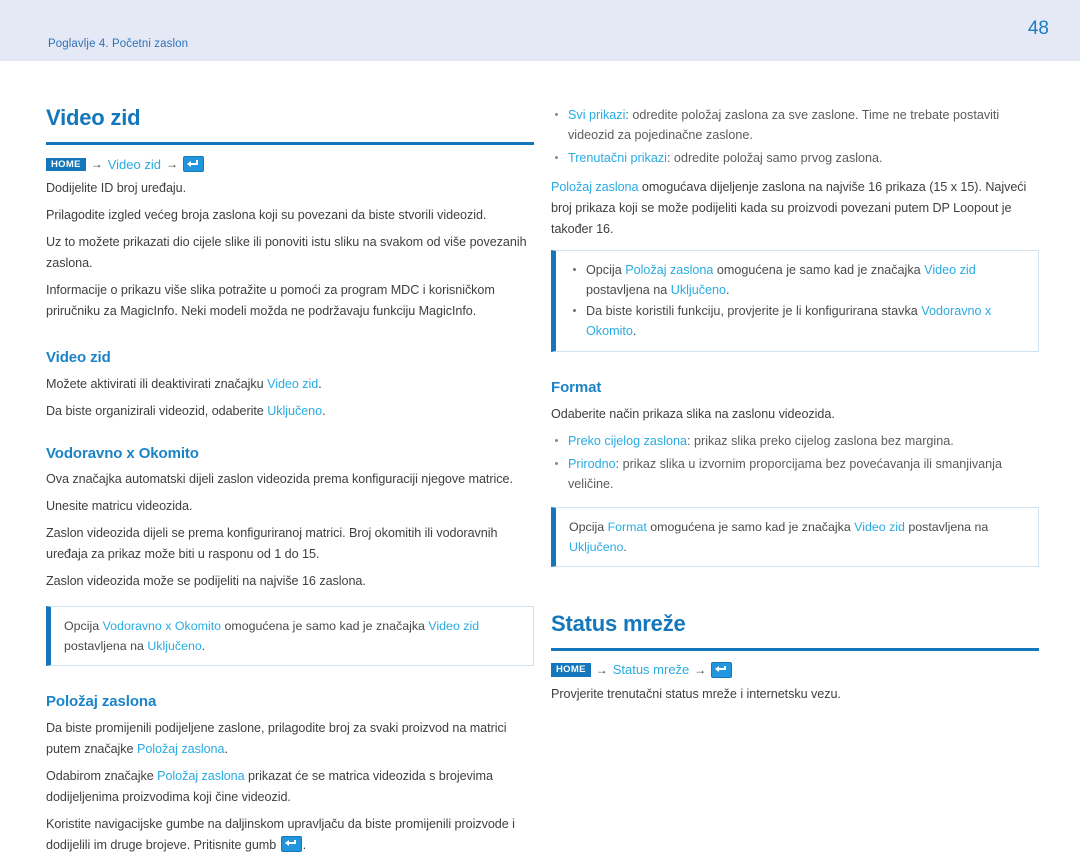 The image size is (1080, 856). Describe the element at coordinates (116, 188) in the screenshot. I see `intro-line-1: Dodijelite ID broj uređaju.` at that location.